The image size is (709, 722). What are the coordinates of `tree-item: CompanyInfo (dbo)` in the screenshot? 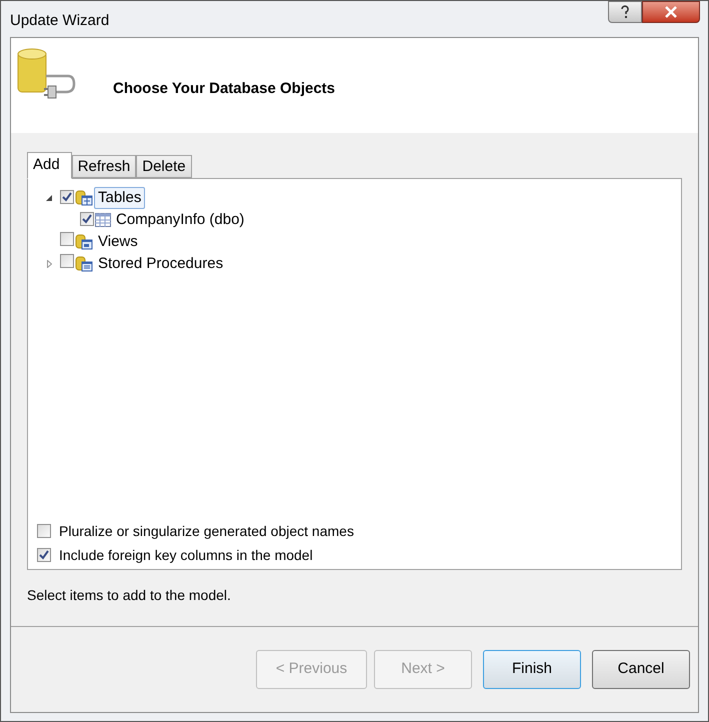 It's located at (180, 220).